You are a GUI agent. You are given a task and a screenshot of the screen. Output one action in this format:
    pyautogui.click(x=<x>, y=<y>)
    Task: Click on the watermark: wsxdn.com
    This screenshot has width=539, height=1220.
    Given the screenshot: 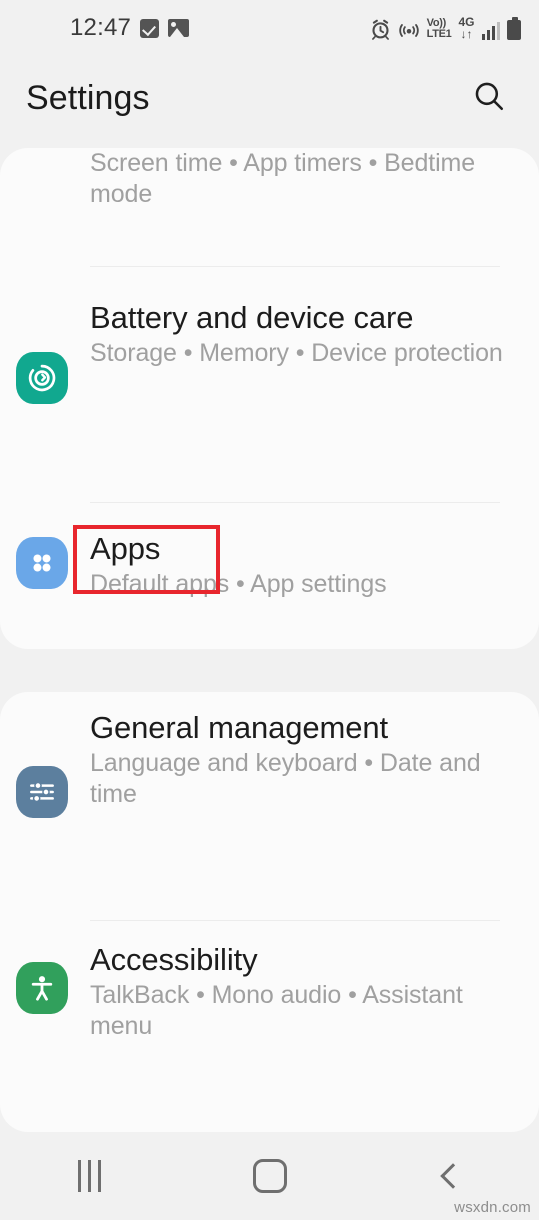 What is the action you would take?
    pyautogui.click(x=492, y=1207)
    